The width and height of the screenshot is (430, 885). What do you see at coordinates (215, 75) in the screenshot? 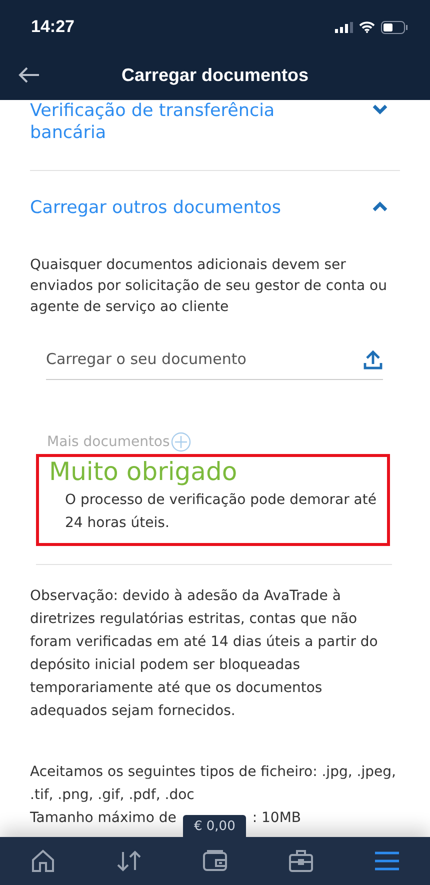
I see `page-title: Carregar documentos` at bounding box center [215, 75].